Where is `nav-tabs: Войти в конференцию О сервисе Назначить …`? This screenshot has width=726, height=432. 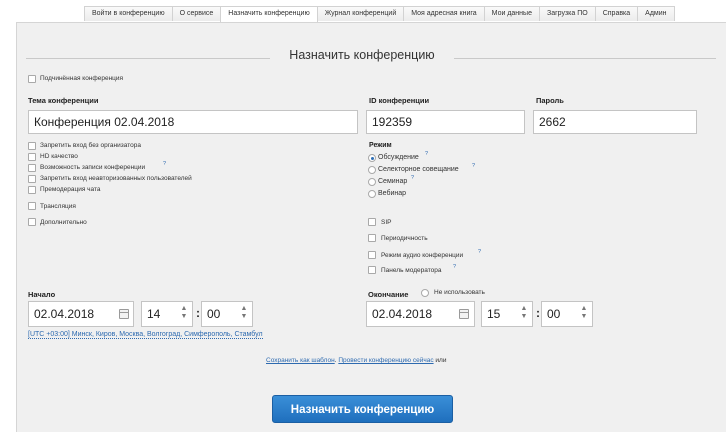 nav-tabs: Войти в конференцию О сервисе Назначить … is located at coordinates (379, 14).